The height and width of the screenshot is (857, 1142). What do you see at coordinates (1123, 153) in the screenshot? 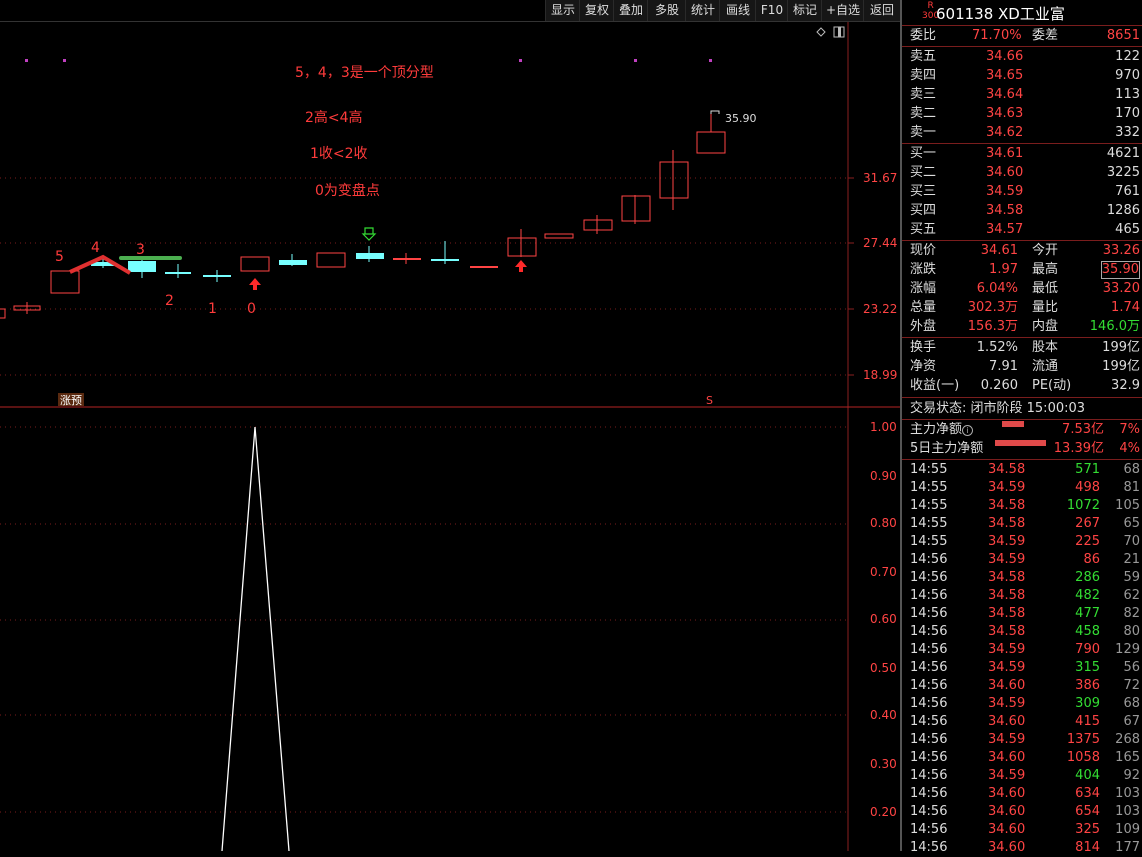
I see `bid-volume: 4621` at bounding box center [1123, 153].